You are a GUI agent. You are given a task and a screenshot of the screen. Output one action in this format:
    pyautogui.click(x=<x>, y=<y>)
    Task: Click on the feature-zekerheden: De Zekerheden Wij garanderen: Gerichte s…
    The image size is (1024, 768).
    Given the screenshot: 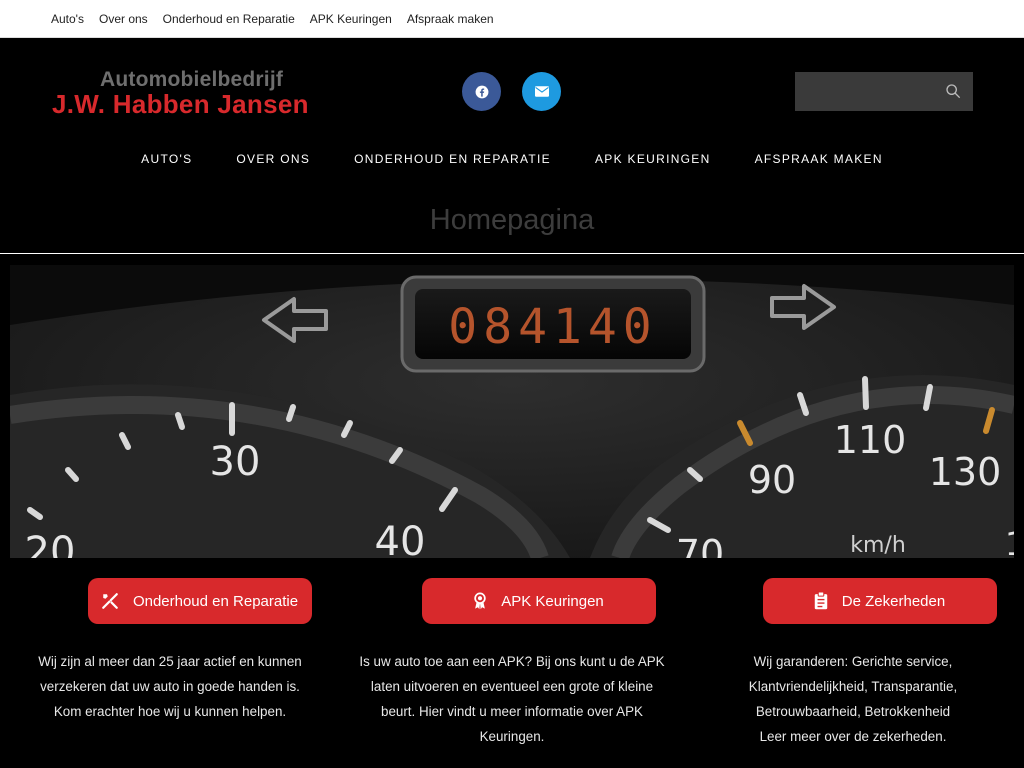 What is the action you would take?
    pyautogui.click(x=853, y=663)
    